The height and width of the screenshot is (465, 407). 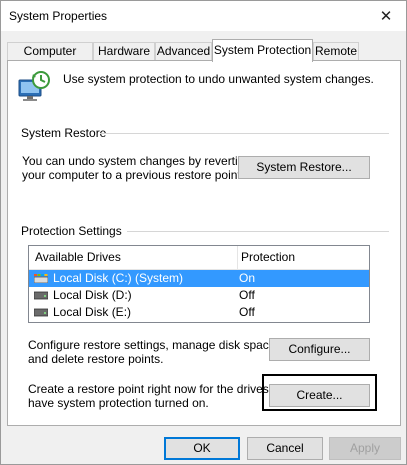 What do you see at coordinates (262, 50) in the screenshot?
I see `tab-system-protection: System Protection` at bounding box center [262, 50].